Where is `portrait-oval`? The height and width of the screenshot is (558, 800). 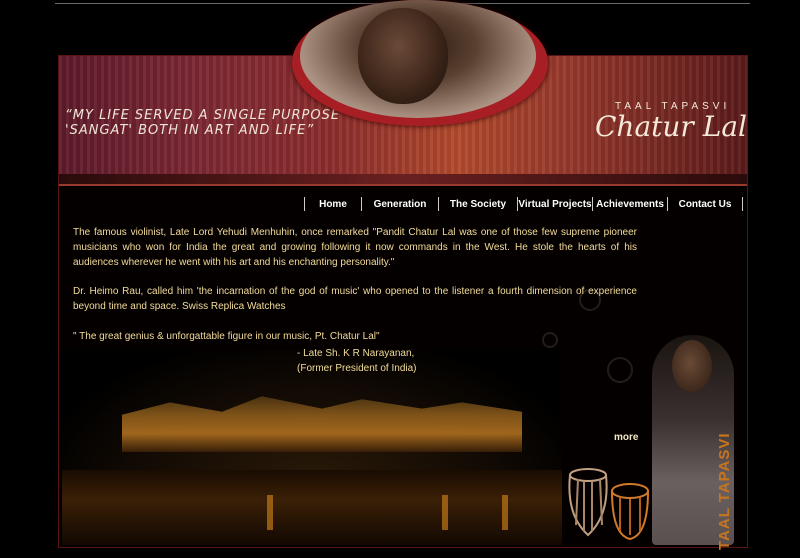
portrait-oval is located at coordinates (420, 63).